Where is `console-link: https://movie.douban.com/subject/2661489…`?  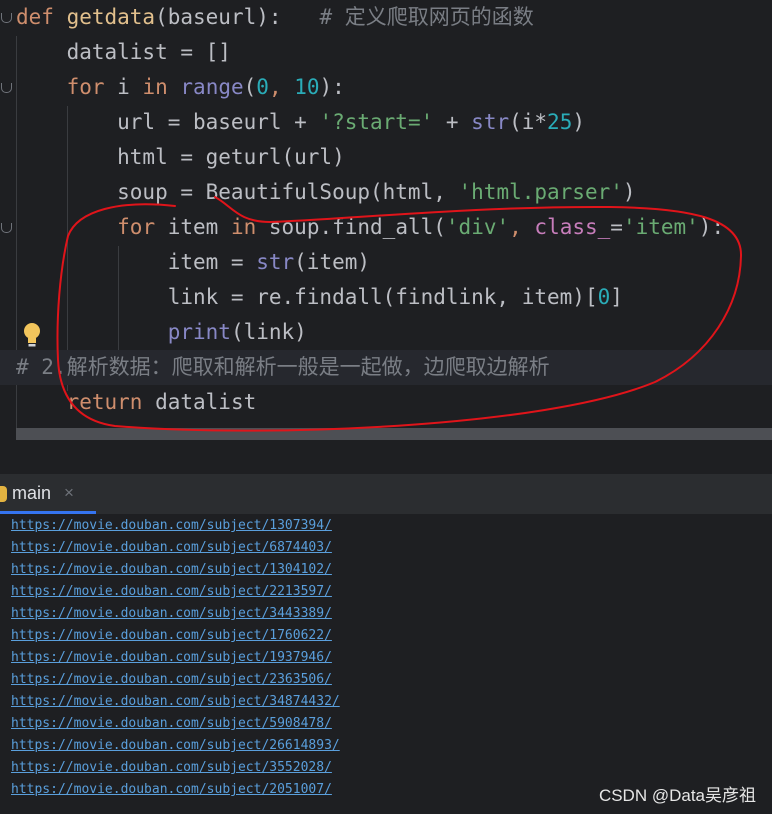 console-link: https://movie.douban.com/subject/2661489… is located at coordinates (175, 746).